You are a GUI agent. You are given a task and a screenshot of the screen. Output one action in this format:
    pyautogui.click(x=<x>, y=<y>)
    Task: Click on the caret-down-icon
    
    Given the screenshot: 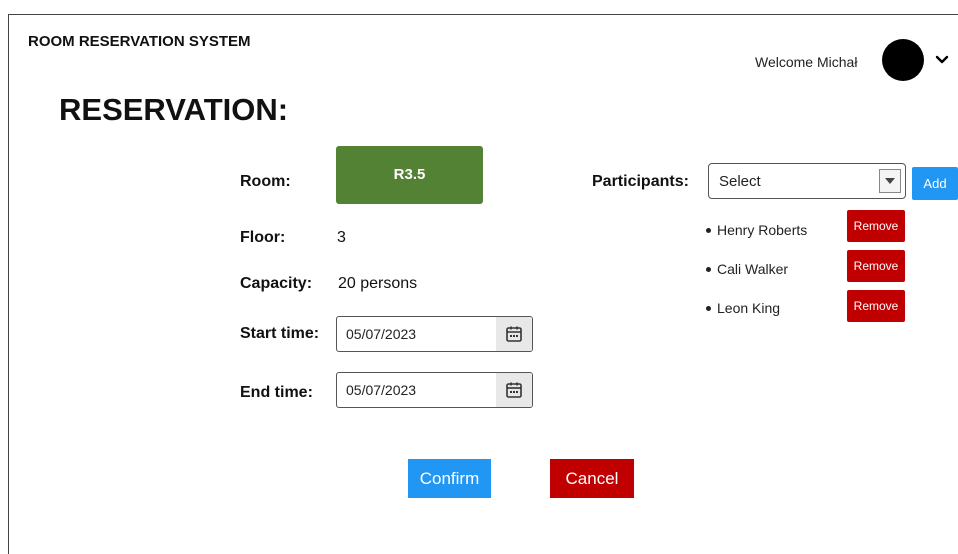 What is the action you would take?
    pyautogui.click(x=890, y=181)
    